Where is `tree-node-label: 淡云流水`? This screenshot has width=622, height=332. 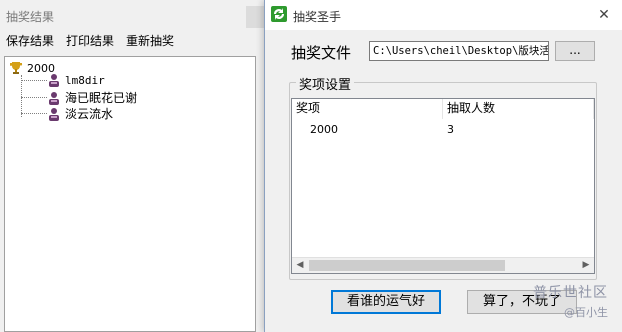
tree-node-label: 淡云流水 is located at coordinates (89, 114).